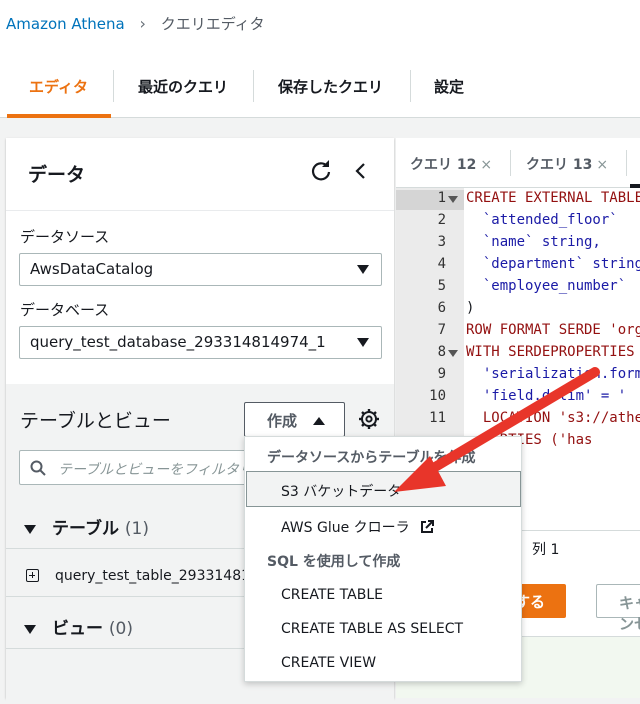 The image size is (640, 704). Describe the element at coordinates (443, 165) in the screenshot. I see `query-tab-label: クエリ 12` at that location.